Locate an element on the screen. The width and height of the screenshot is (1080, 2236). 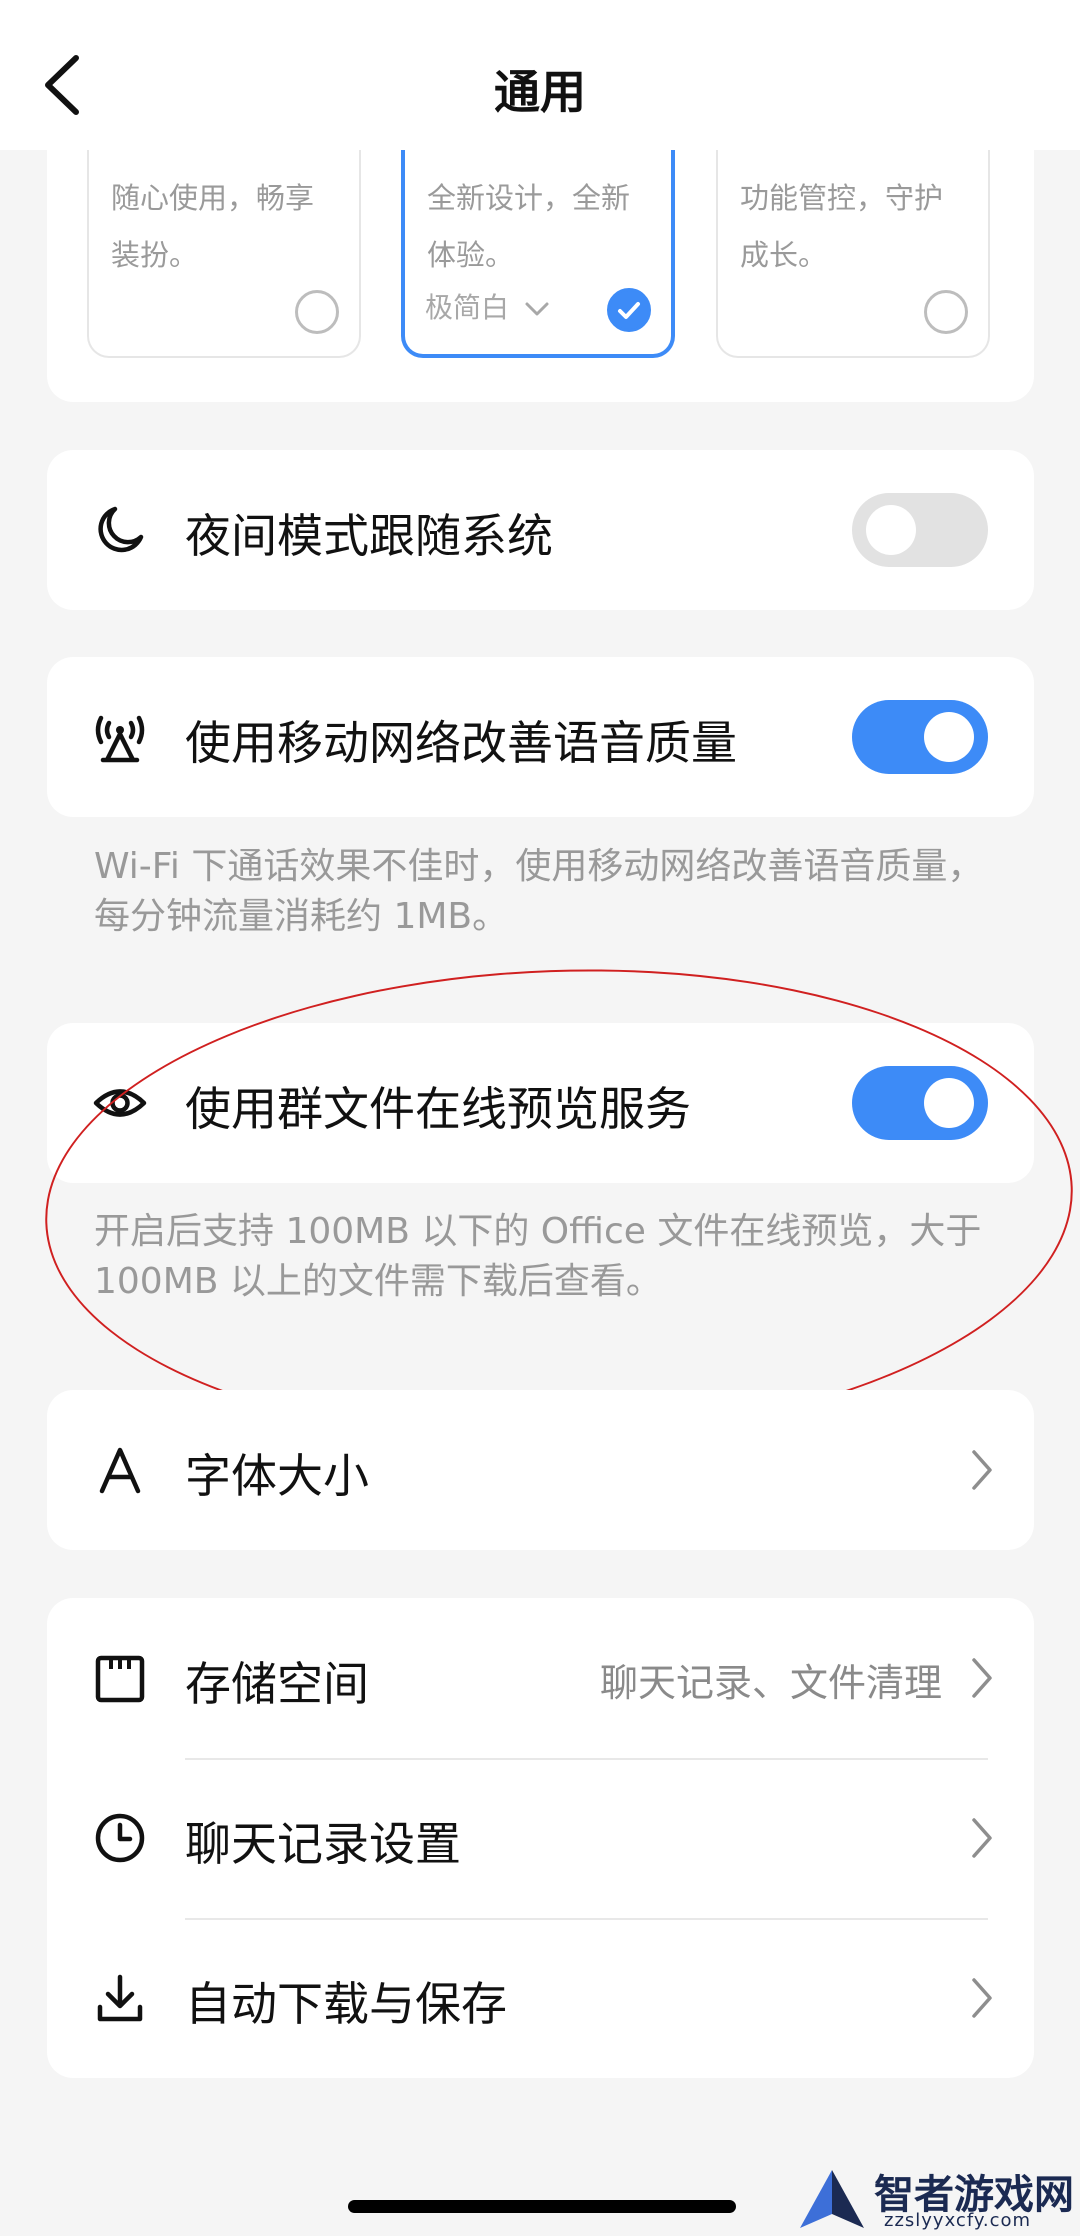
theme-option-2: 全新设计，全新体验。 极简白 is located at coordinates (538, 238).